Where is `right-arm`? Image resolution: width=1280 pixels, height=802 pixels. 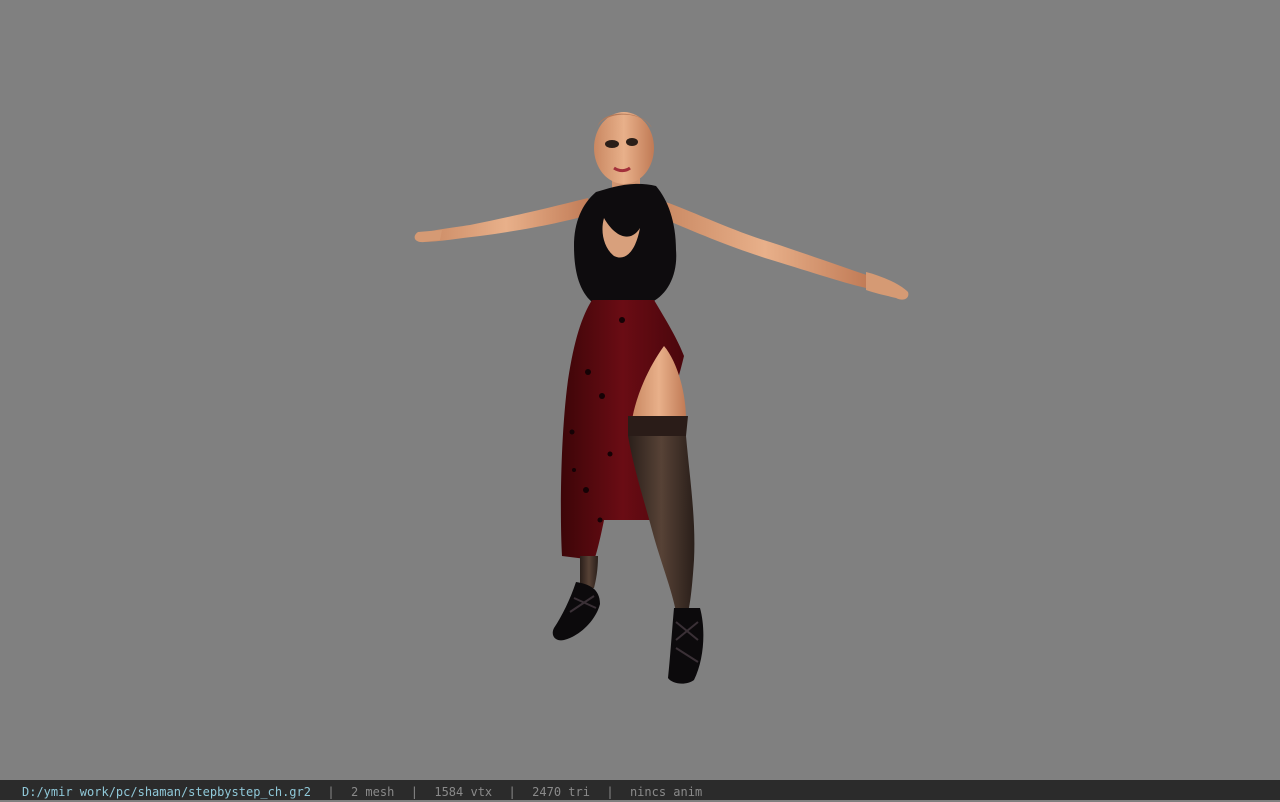 right-arm is located at coordinates (784, 250).